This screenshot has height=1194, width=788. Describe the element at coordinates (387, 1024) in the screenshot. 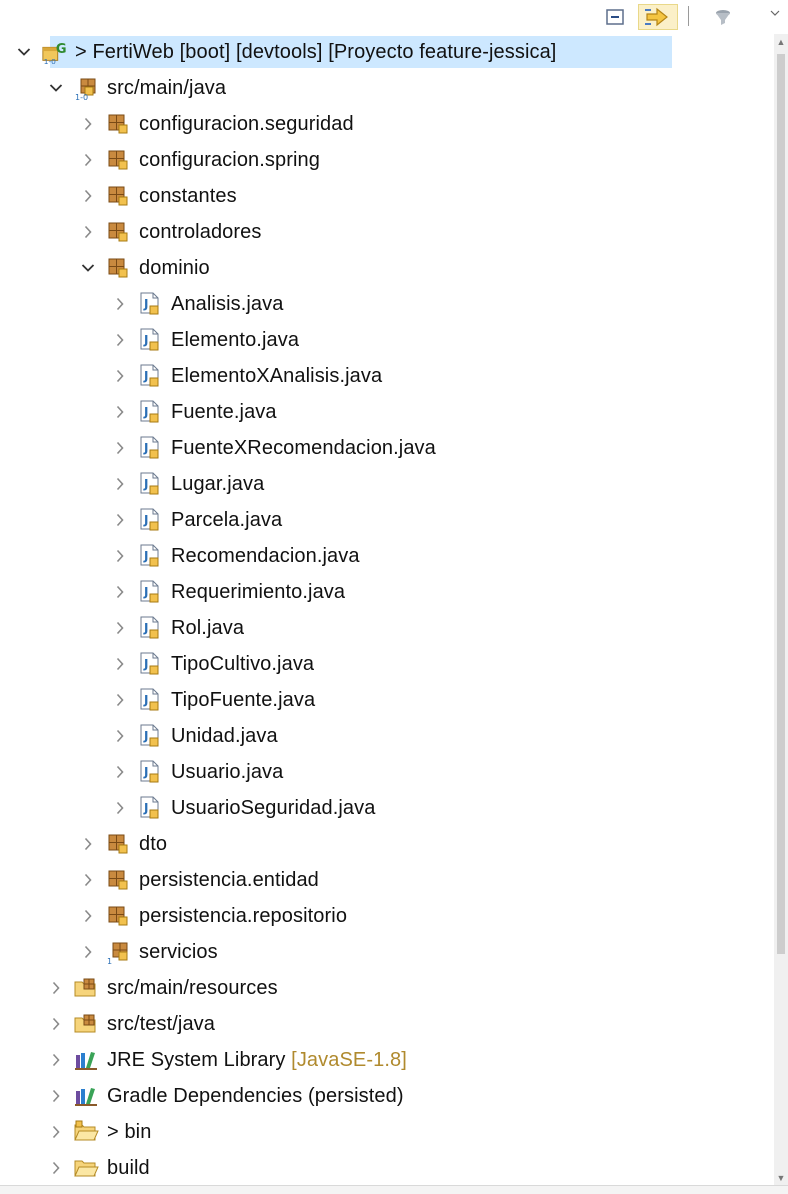

I see `tree-item: src/test/java` at that location.